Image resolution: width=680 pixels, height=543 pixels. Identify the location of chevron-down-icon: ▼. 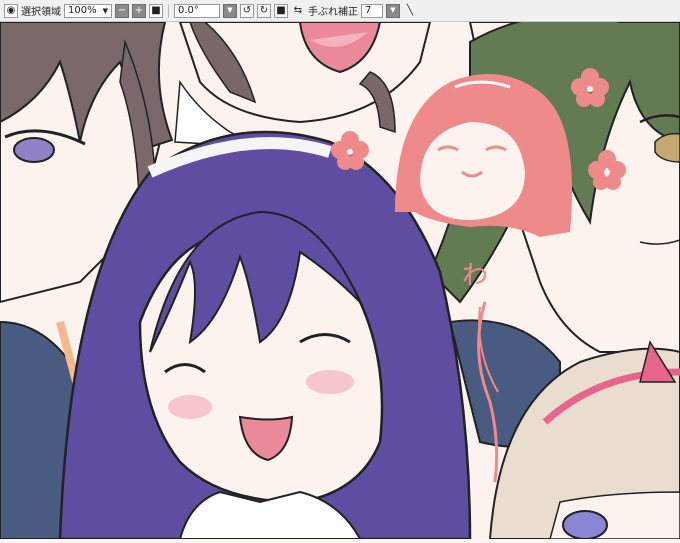
(105, 10).